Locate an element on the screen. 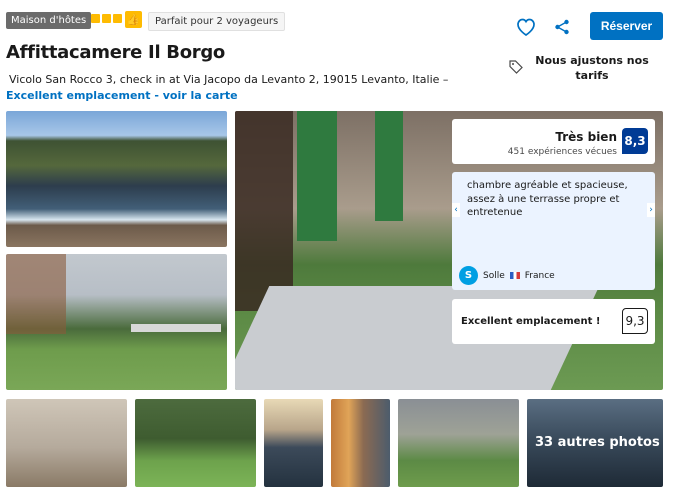 The image size is (673, 494). review-score-card: Très bien 451 expériences vécues 8,3 is located at coordinates (553, 141).